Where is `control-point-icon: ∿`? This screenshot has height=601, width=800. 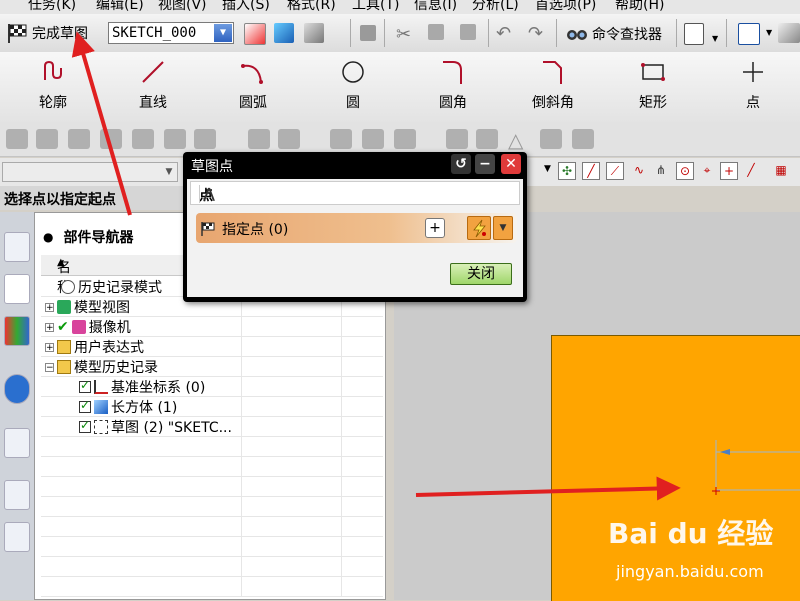
control-point-icon: ∿ is located at coordinates (639, 171).